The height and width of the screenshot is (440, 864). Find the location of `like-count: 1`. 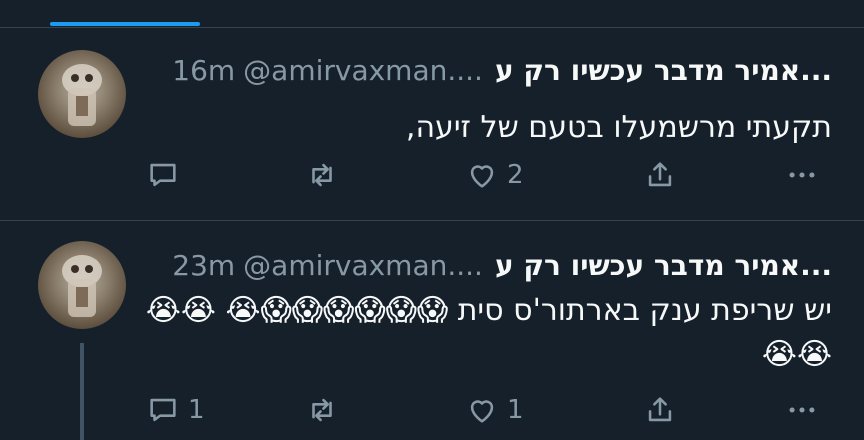

like-count: 1 is located at coordinates (515, 410).